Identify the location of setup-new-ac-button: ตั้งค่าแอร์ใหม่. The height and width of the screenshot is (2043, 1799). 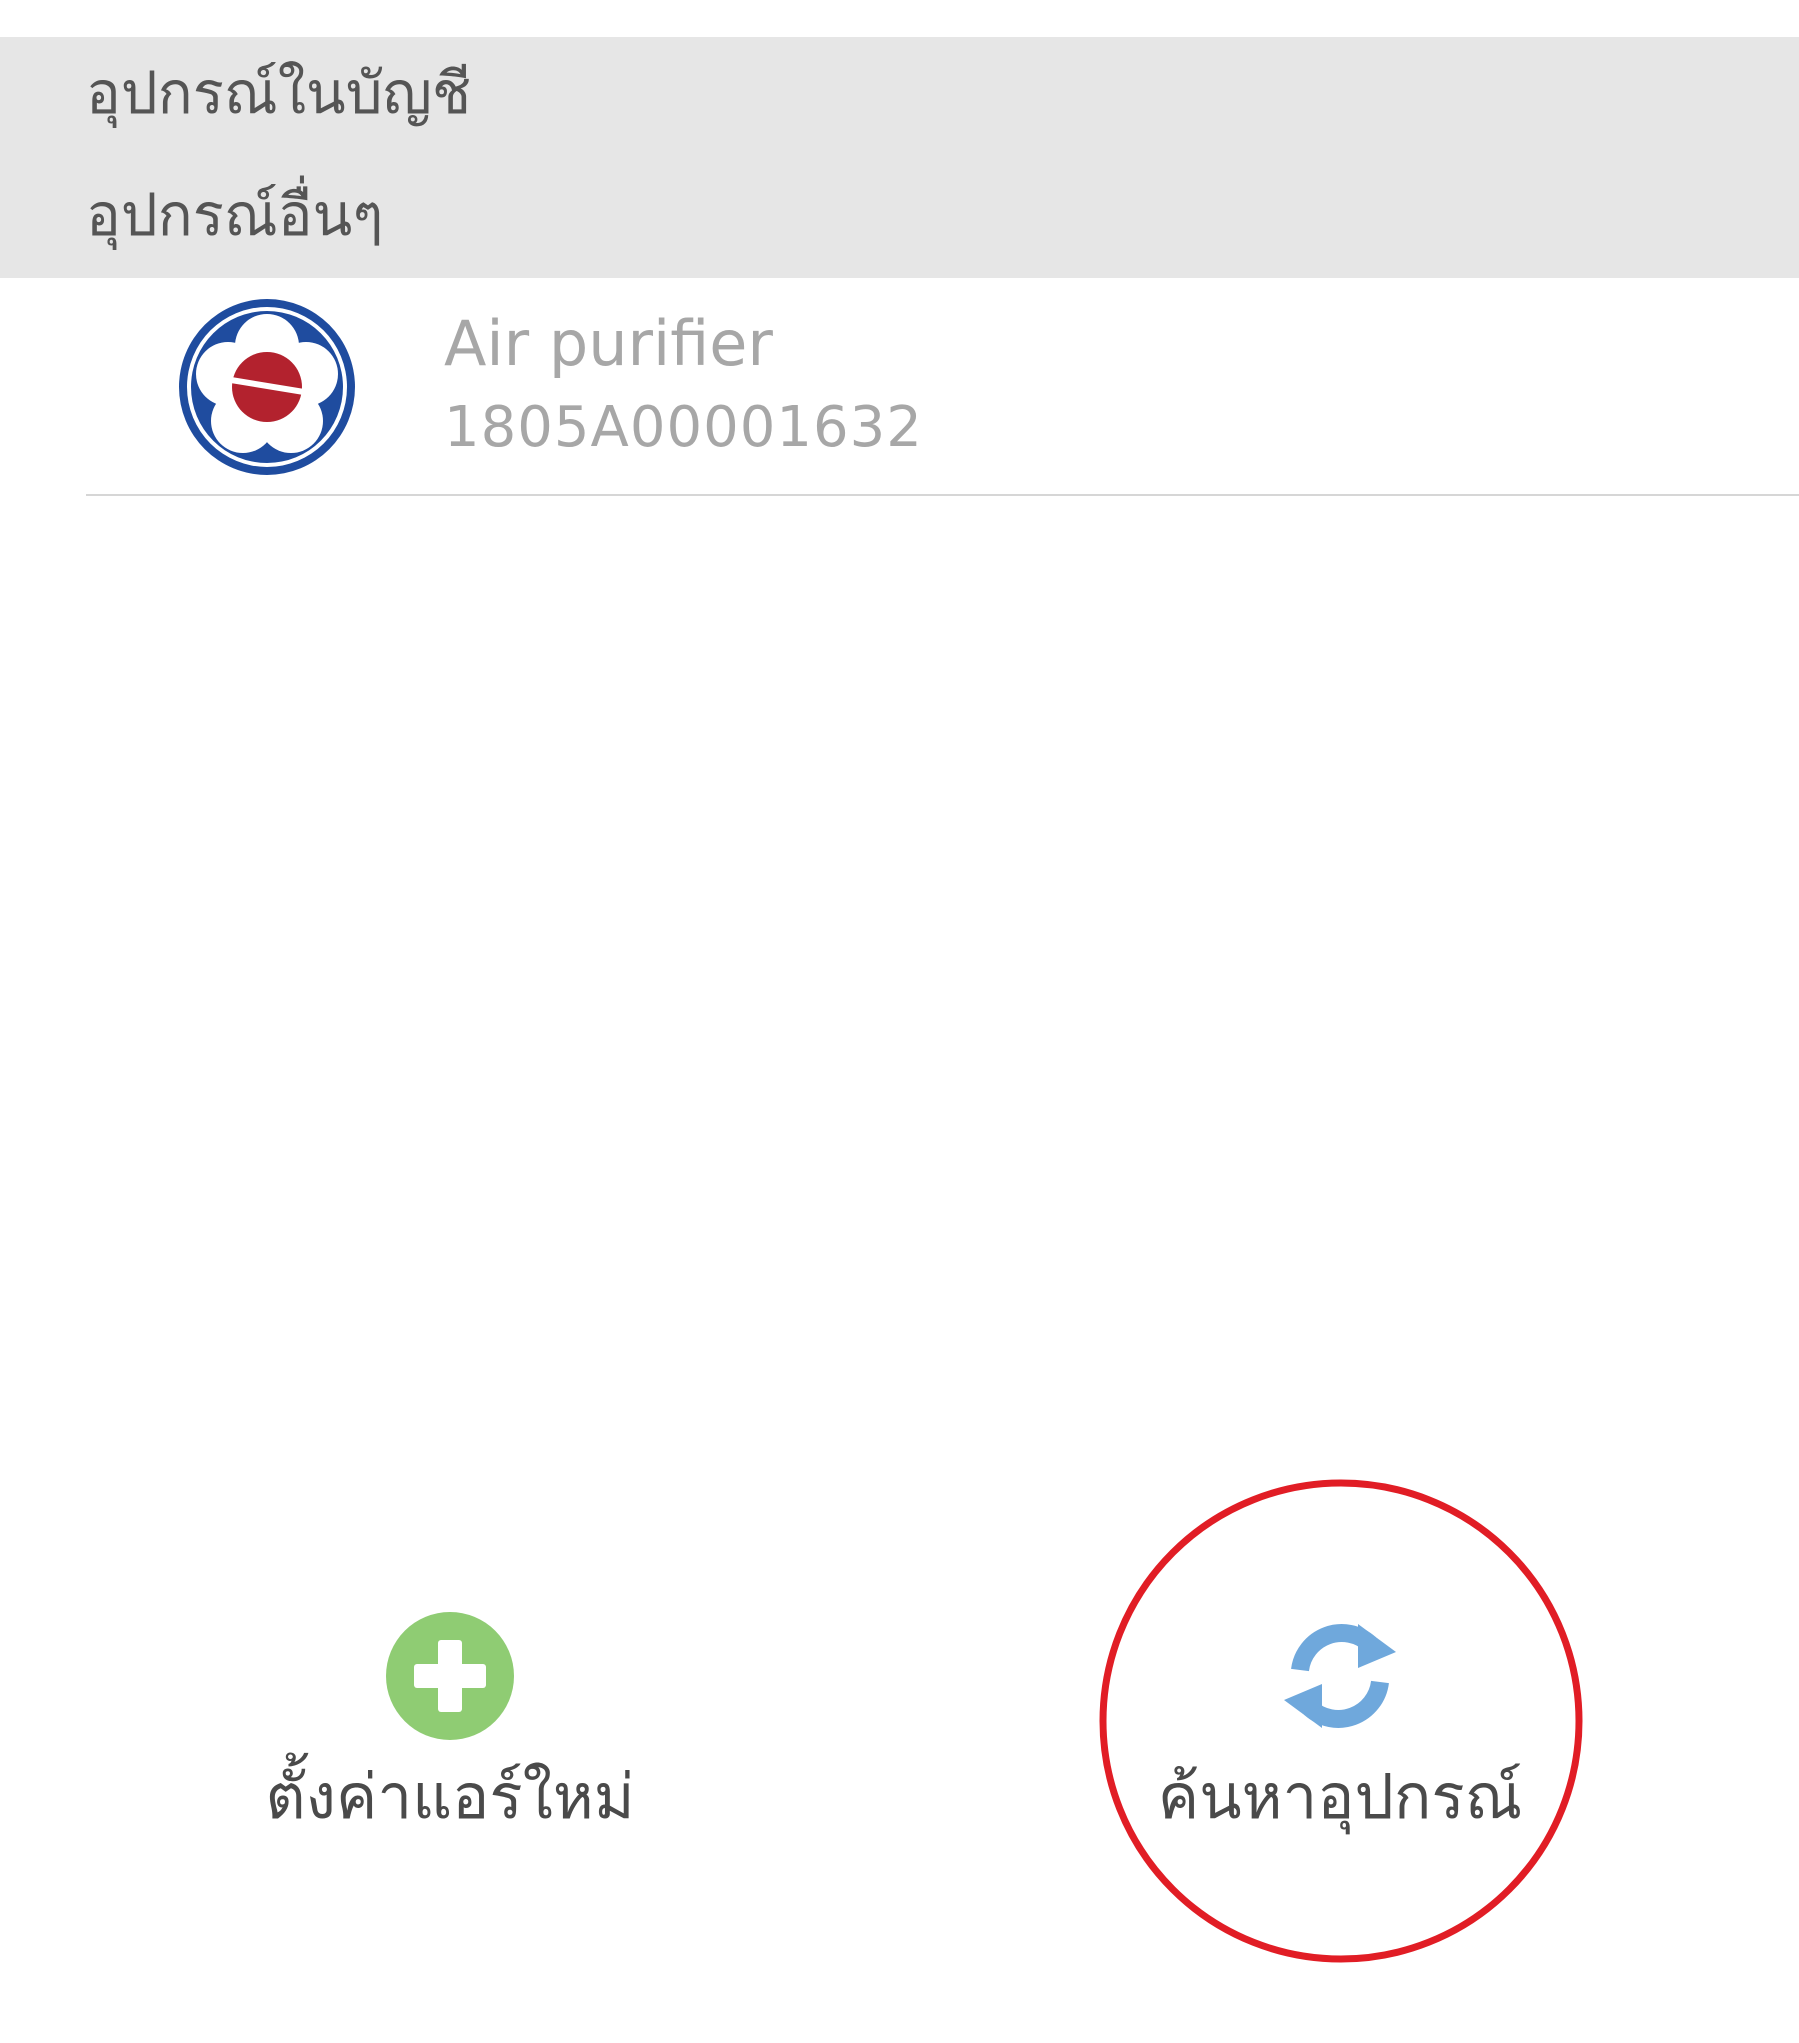
(450, 1730).